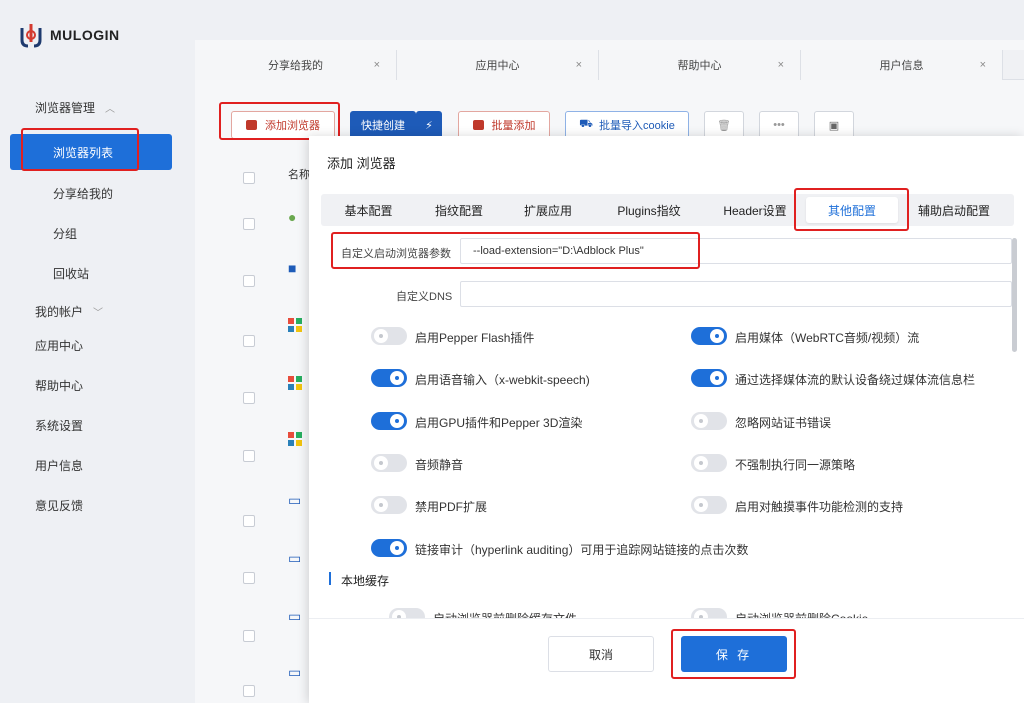 The image size is (1024, 703). What do you see at coordinates (709, 378) in the screenshot?
I see `toggle-bypass-media-infobar` at bounding box center [709, 378].